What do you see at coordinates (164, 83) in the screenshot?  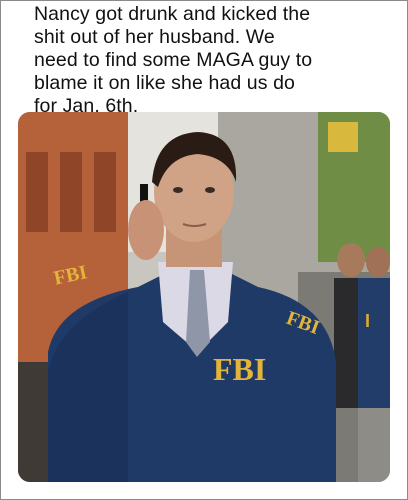 I see `caption-line-4: blame it on like she had us do` at bounding box center [164, 83].